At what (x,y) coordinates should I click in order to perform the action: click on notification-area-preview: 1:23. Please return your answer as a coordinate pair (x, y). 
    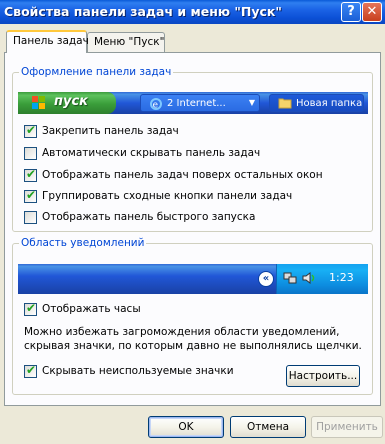
    Looking at the image, I should click on (322, 279).